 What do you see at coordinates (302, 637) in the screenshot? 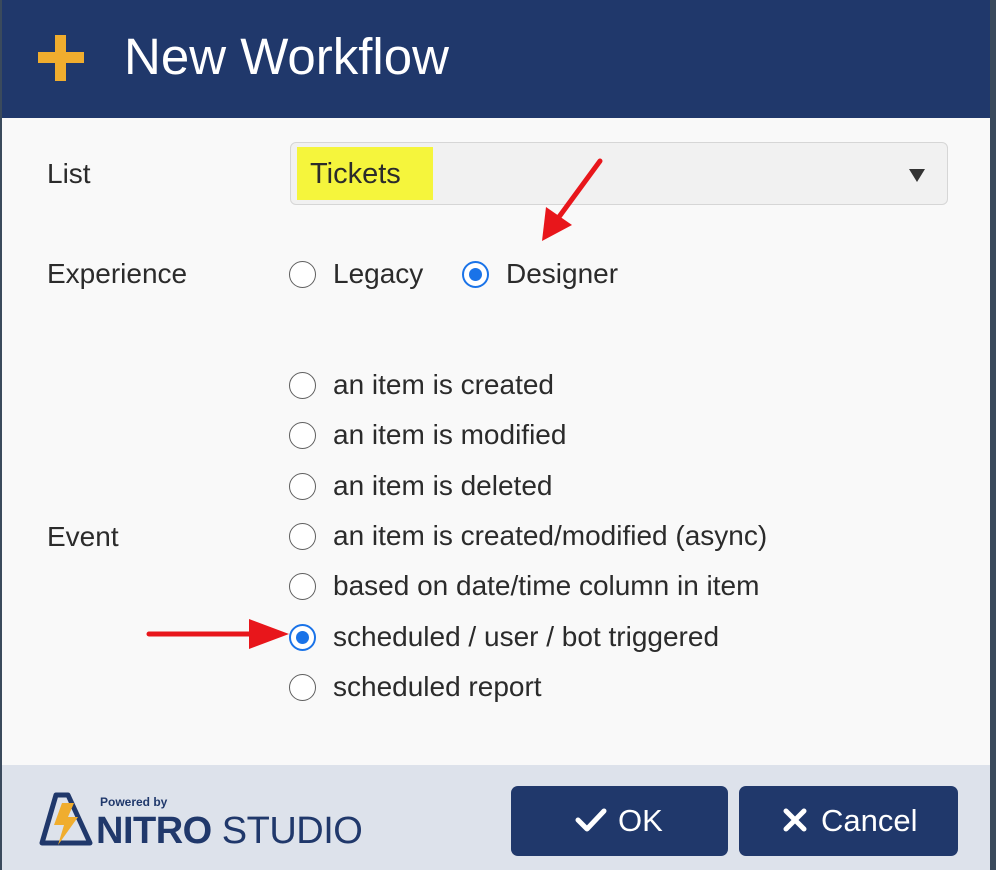
I see `radio-scheduled-user-bot` at bounding box center [302, 637].